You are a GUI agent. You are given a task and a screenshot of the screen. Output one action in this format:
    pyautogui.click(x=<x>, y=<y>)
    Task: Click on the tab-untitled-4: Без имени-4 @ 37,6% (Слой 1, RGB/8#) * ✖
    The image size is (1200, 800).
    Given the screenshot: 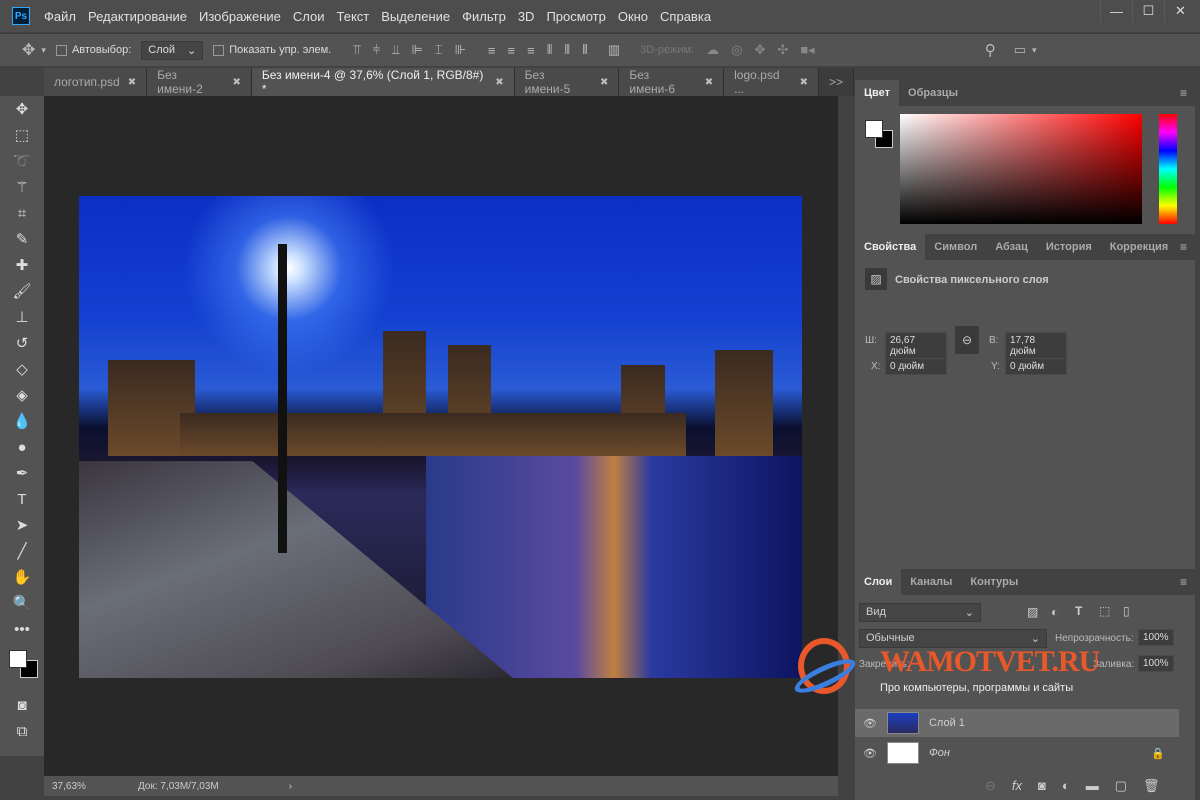 What is the action you would take?
    pyautogui.click(x=383, y=82)
    